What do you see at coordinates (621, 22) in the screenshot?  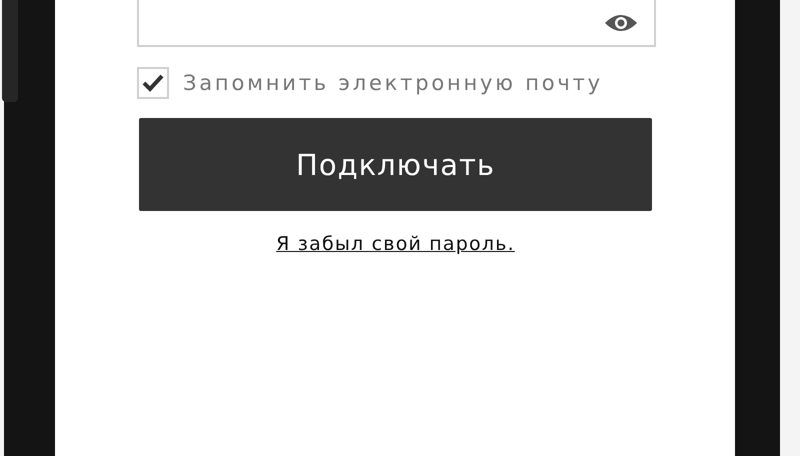 I see `eye-icon` at bounding box center [621, 22].